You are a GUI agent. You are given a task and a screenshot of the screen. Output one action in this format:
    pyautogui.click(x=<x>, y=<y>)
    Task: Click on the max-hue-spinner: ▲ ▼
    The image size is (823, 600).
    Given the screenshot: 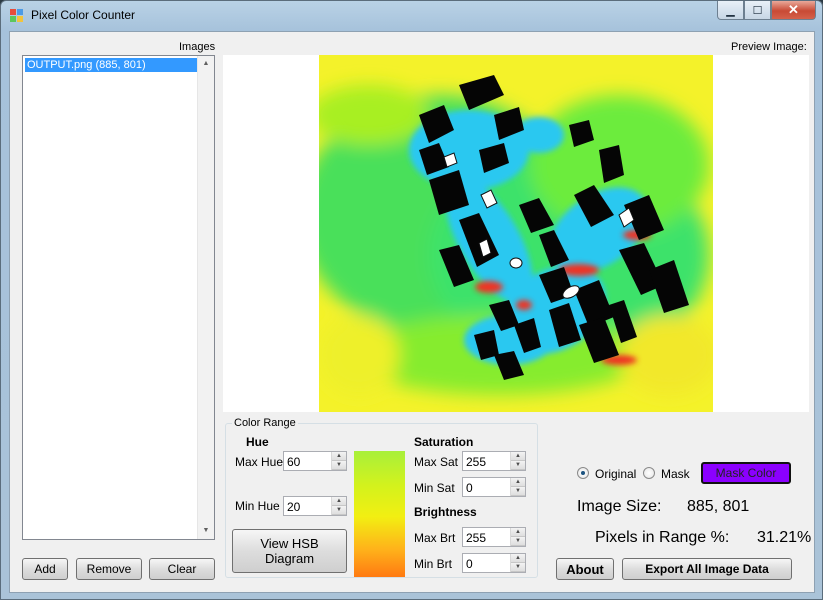 What is the action you would take?
    pyautogui.click(x=338, y=461)
    